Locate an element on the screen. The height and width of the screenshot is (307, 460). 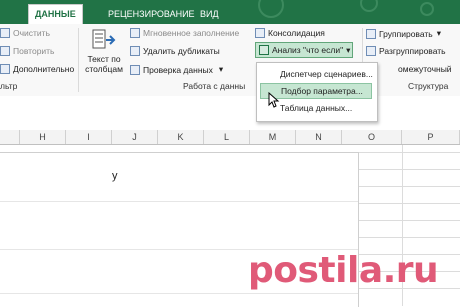
column-header-partial is located at coordinates (10, 137).